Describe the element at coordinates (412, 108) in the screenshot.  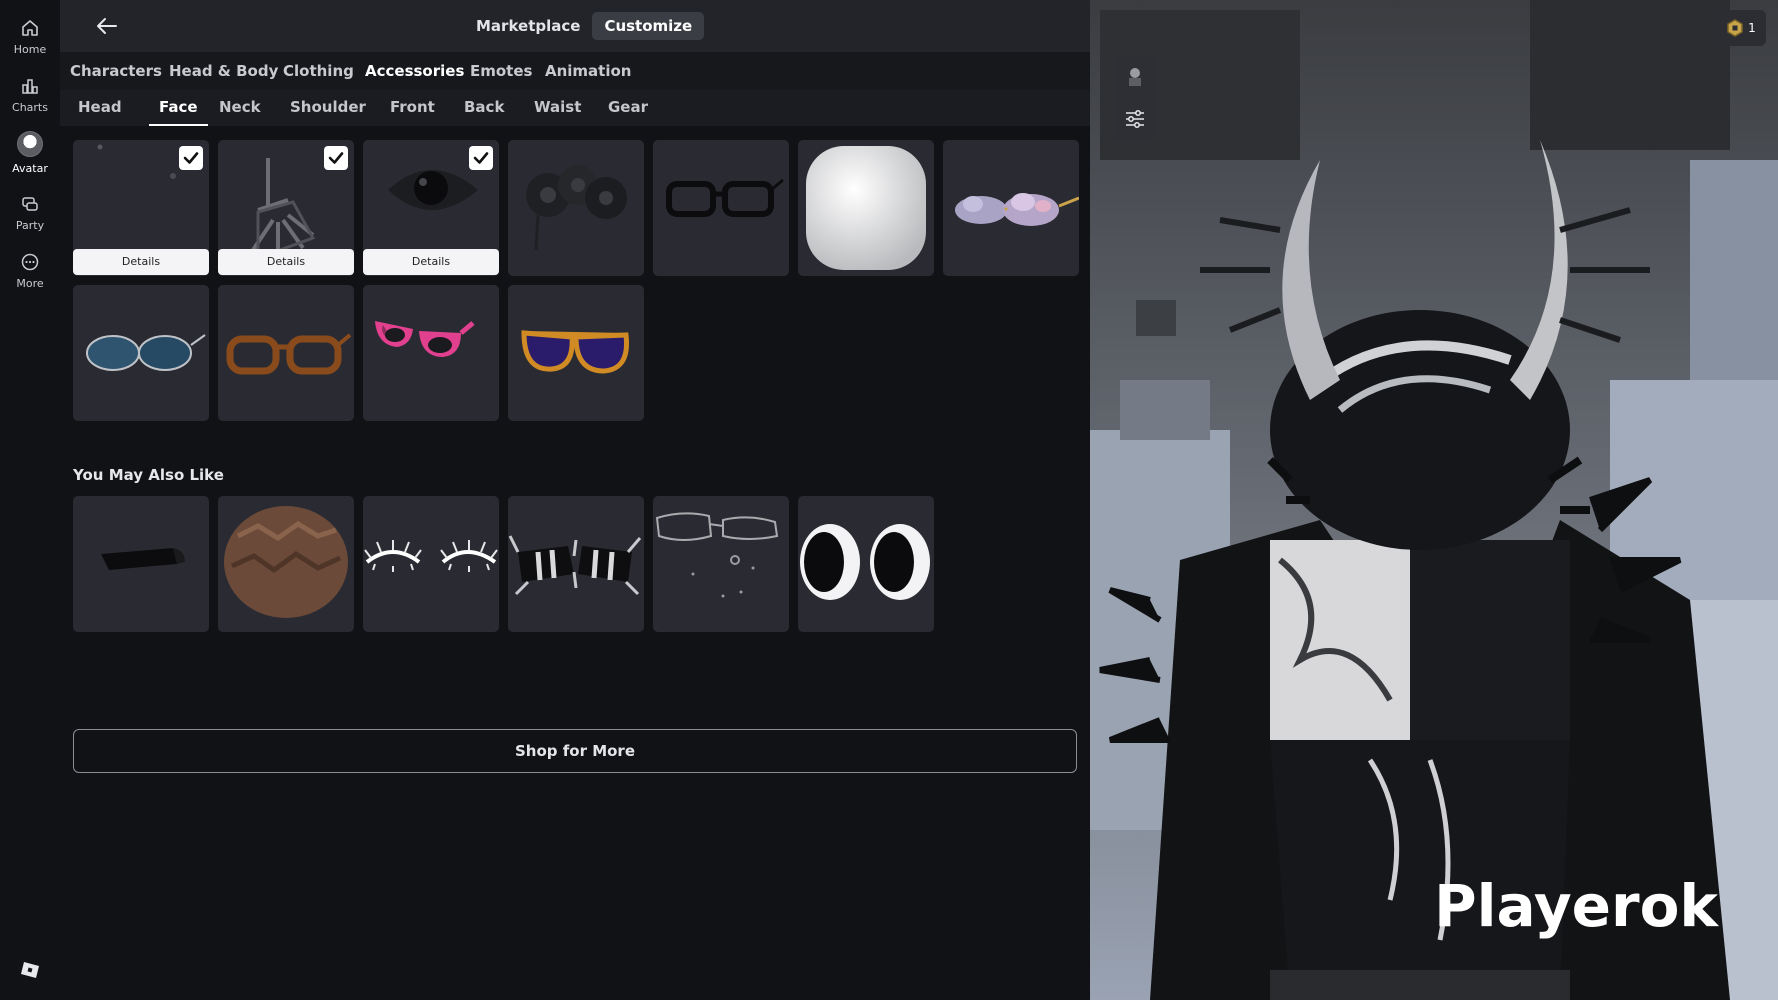
I see `subtab-front: Front` at that location.